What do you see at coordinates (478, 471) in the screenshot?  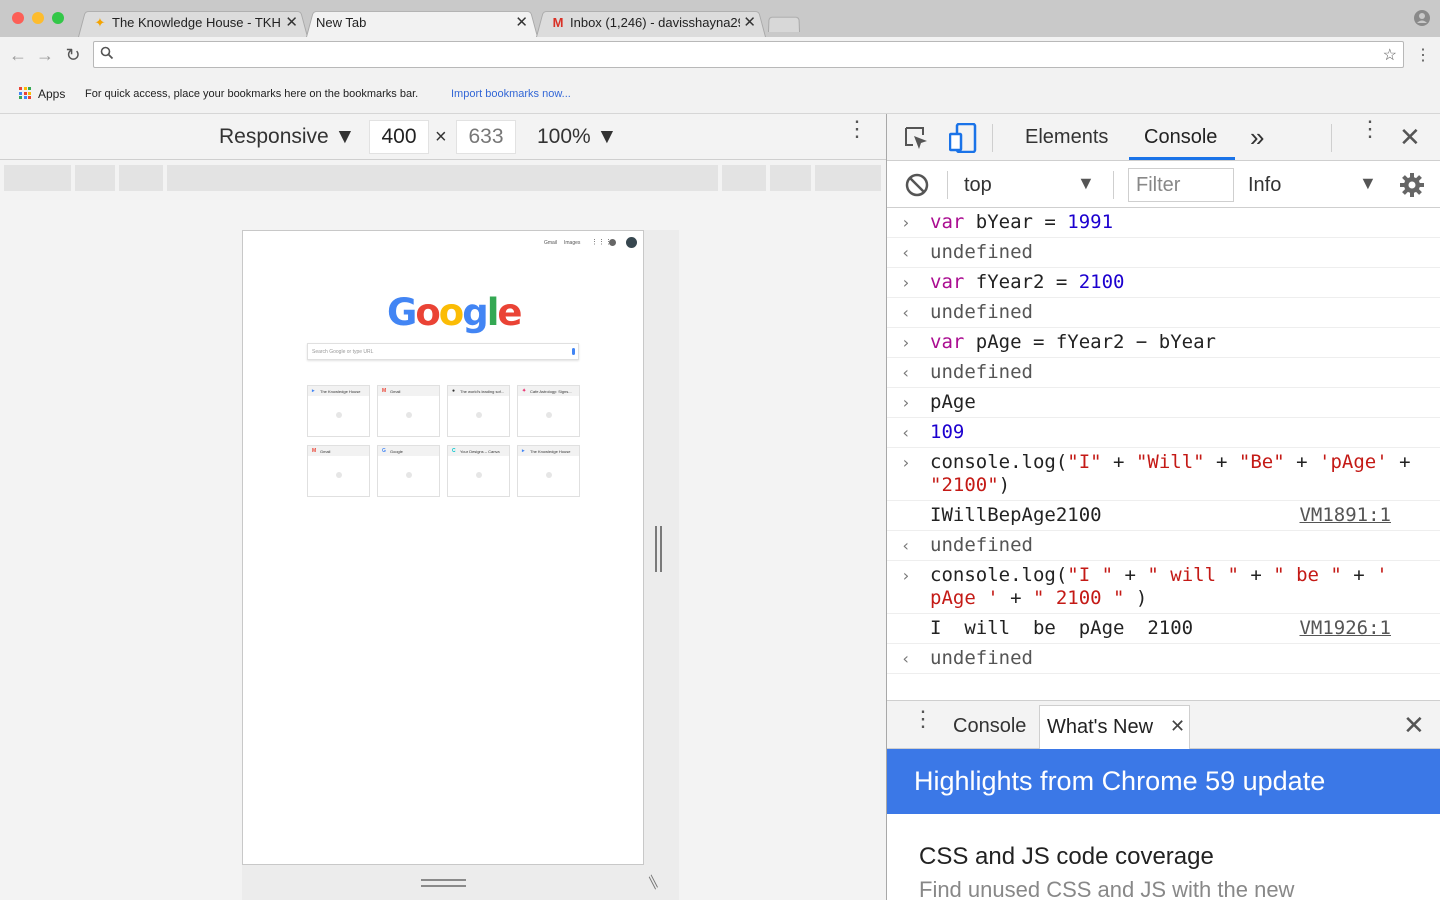 I see `most-visited-tile: Your Designs – Canva C` at bounding box center [478, 471].